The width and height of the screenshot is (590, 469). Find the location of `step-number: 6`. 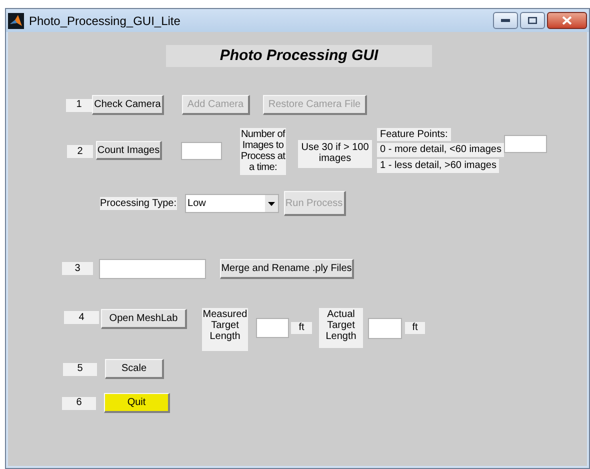

step-number: 6 is located at coordinates (79, 403).